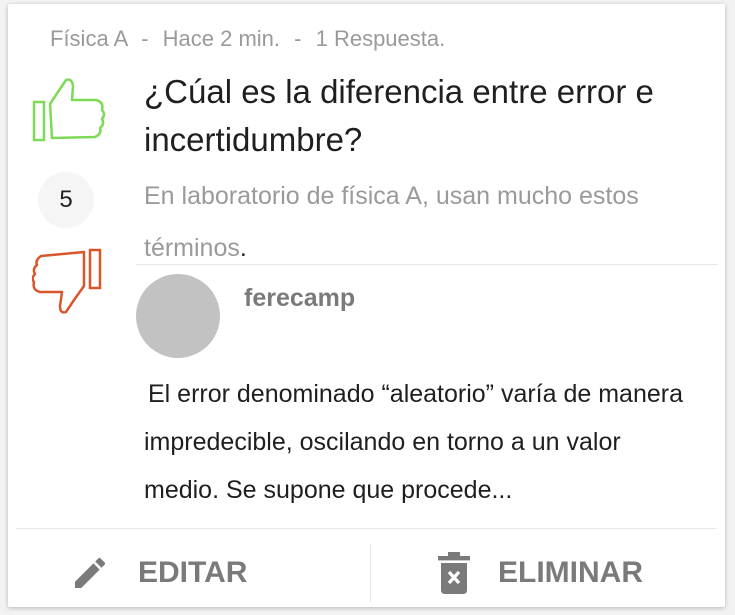  I want to click on vote-score: 5, so click(66, 200).